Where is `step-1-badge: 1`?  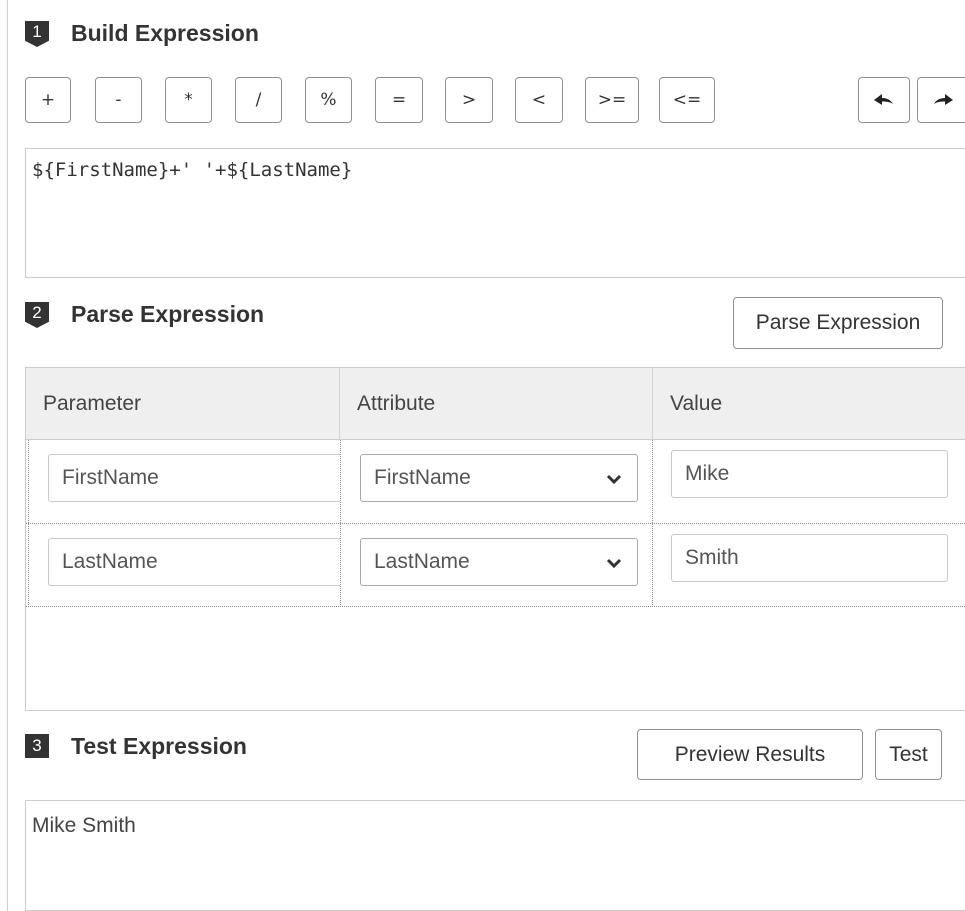 step-1-badge: 1 is located at coordinates (37, 34).